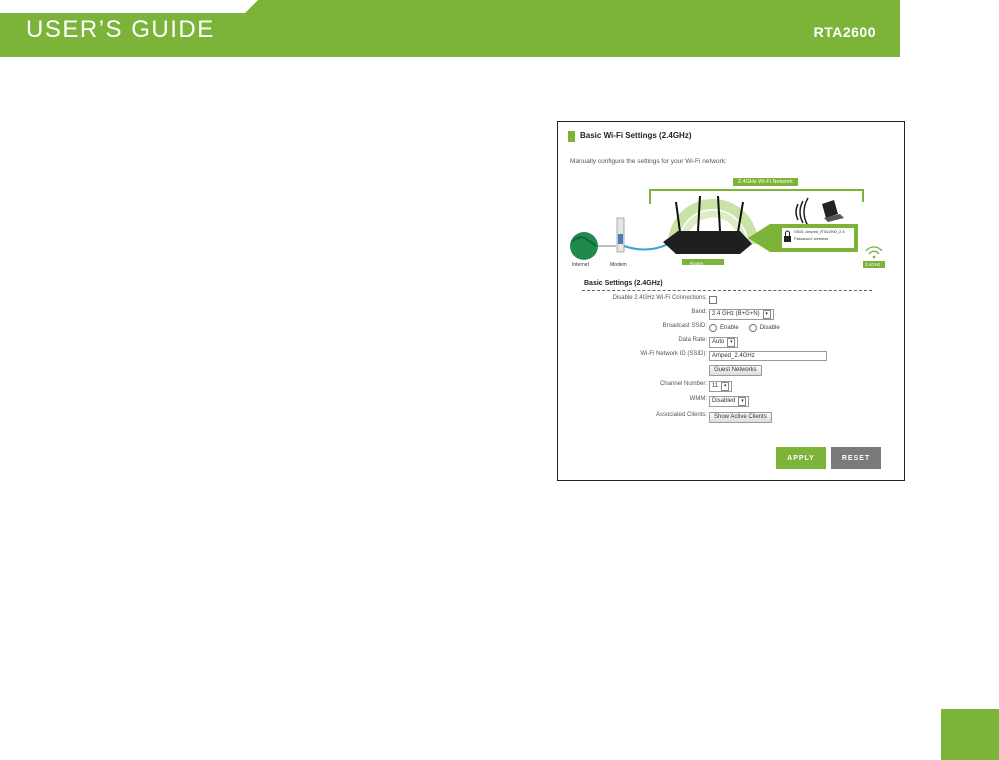 Image resolution: width=999 pixels, height=760 pixels. I want to click on apply-button: APPLY, so click(801, 458).